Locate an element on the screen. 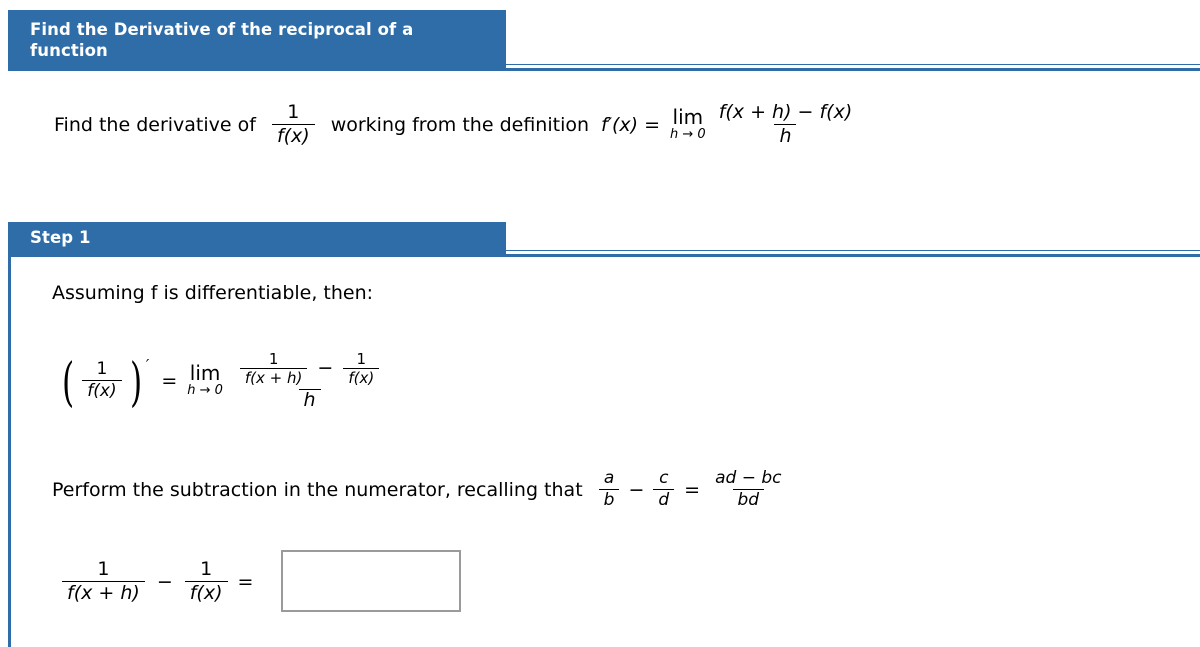 Image resolution: width=1200 pixels, height=647 pixels. rule-result-denominator: bd is located at coordinates (748, 499).